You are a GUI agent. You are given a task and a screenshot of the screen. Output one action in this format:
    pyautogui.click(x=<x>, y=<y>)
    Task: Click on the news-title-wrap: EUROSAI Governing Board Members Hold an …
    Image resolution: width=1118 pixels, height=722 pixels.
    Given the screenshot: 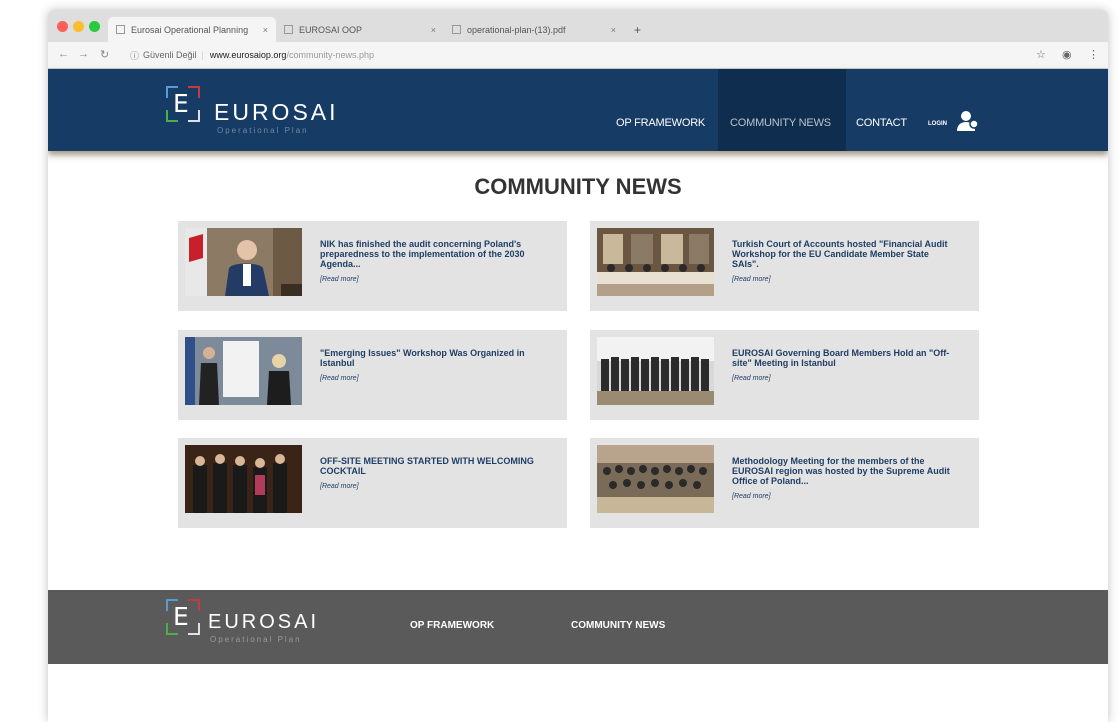 What is the action you would take?
    pyautogui.click(x=844, y=366)
    